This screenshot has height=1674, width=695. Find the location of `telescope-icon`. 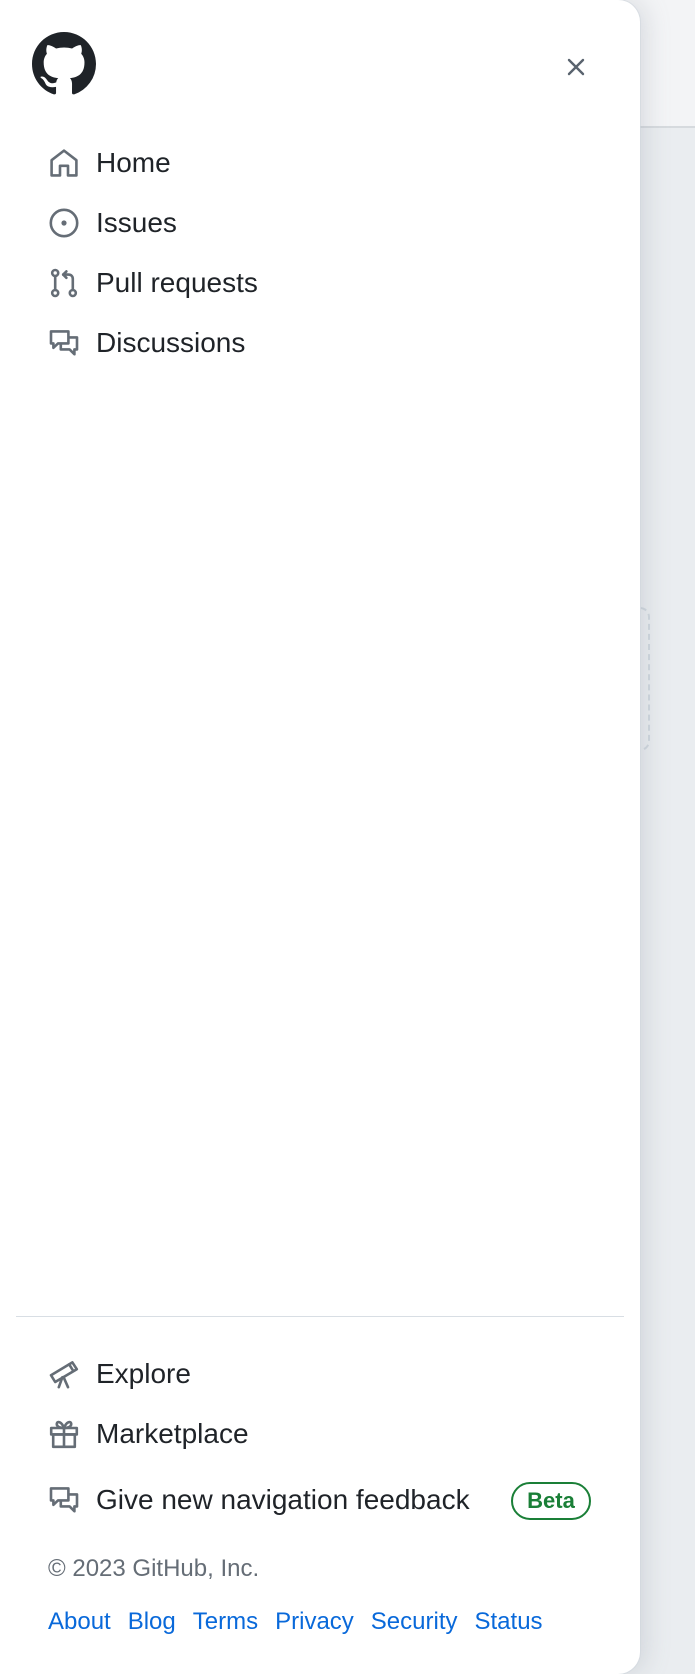

telescope-icon is located at coordinates (64, 1374).